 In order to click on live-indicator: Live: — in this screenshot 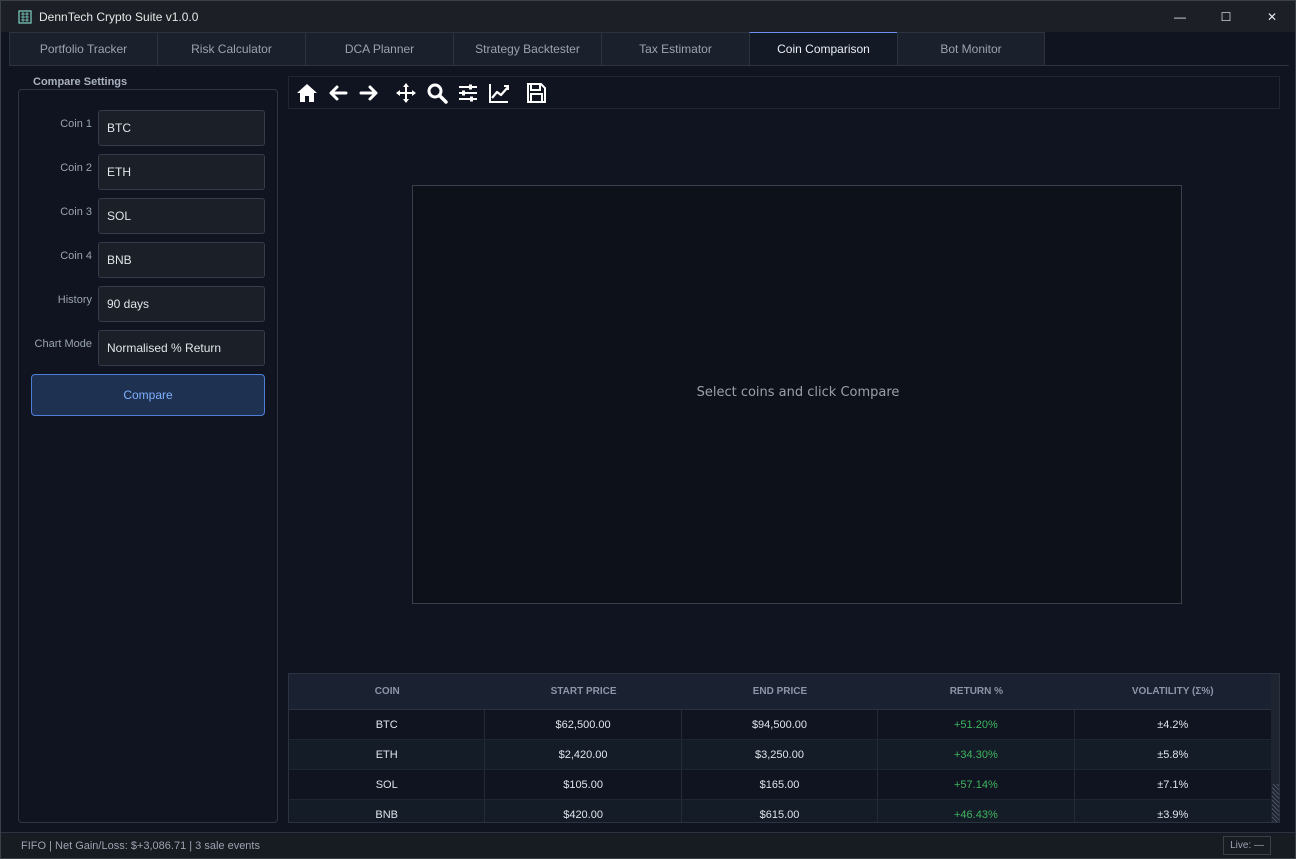, I will do `click(1247, 845)`.